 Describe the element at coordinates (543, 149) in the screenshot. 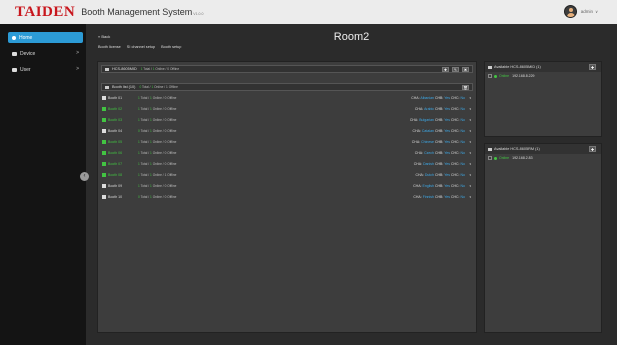

I see `panel-header: Available HCS-8605RM (1) ✚` at that location.